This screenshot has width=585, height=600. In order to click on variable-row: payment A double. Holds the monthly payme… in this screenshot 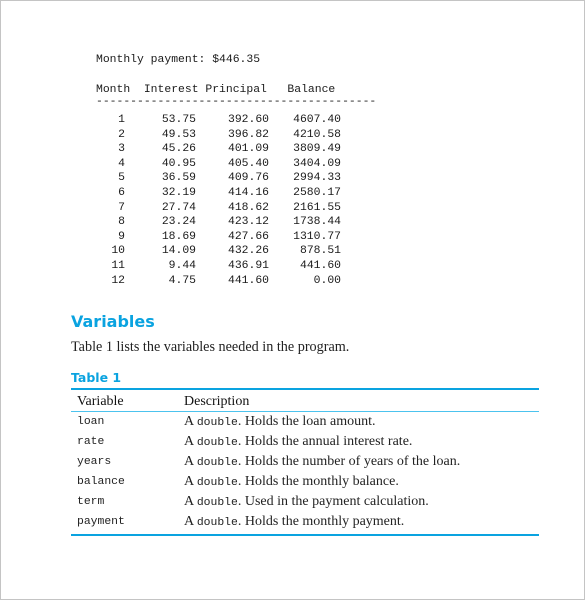, I will do `click(305, 523)`.